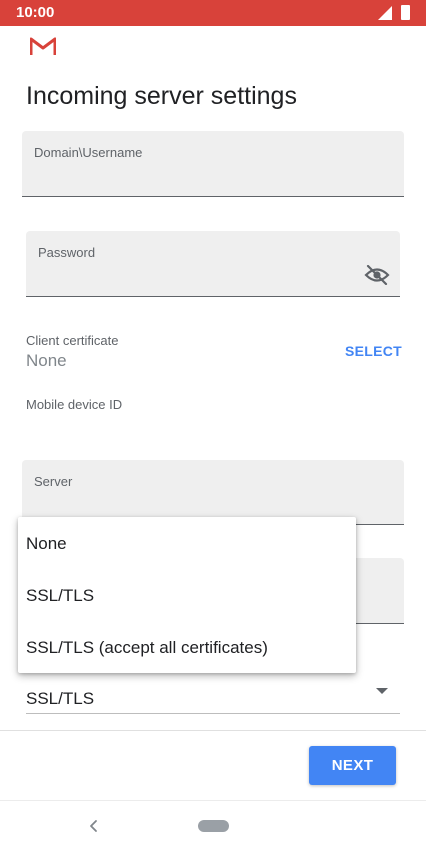 Image resolution: width=426 pixels, height=852 pixels. I want to click on battery-icon, so click(405, 12).